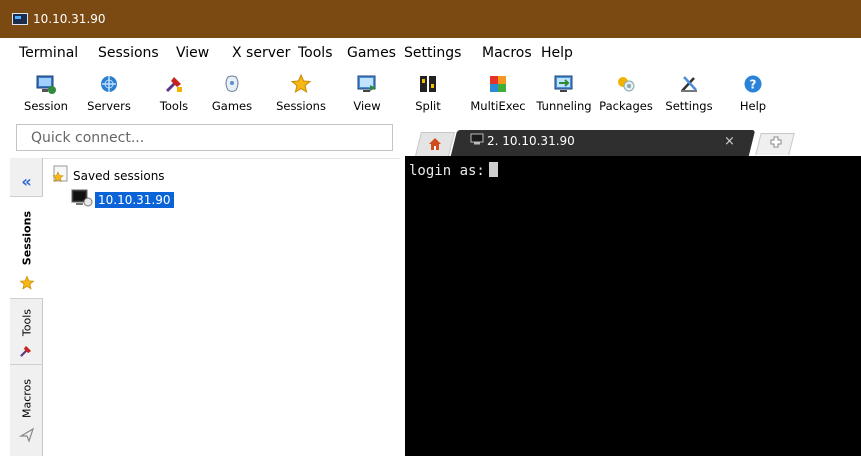  I want to click on side-tab-macros-label: Macros, so click(27, 399).